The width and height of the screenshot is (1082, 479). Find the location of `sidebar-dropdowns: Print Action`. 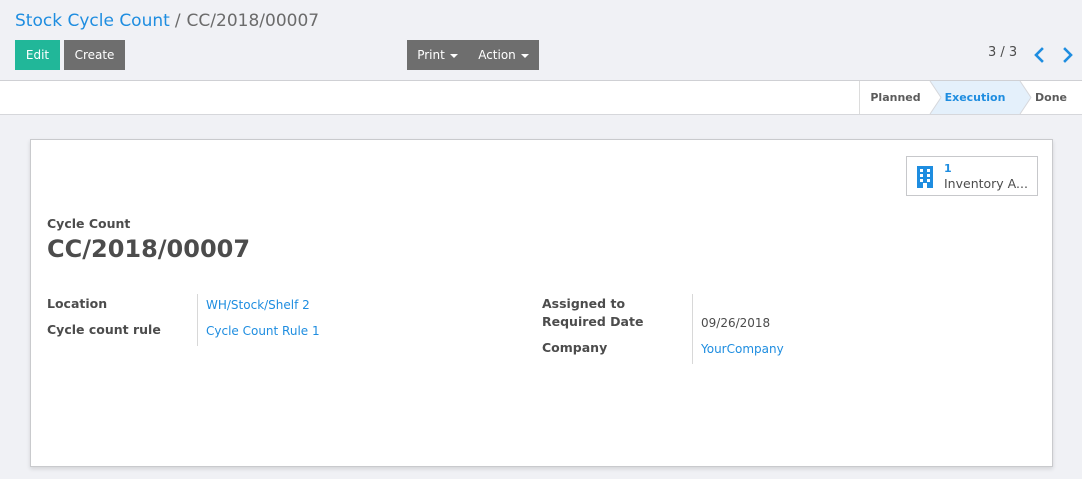

sidebar-dropdowns: Print Action is located at coordinates (473, 55).